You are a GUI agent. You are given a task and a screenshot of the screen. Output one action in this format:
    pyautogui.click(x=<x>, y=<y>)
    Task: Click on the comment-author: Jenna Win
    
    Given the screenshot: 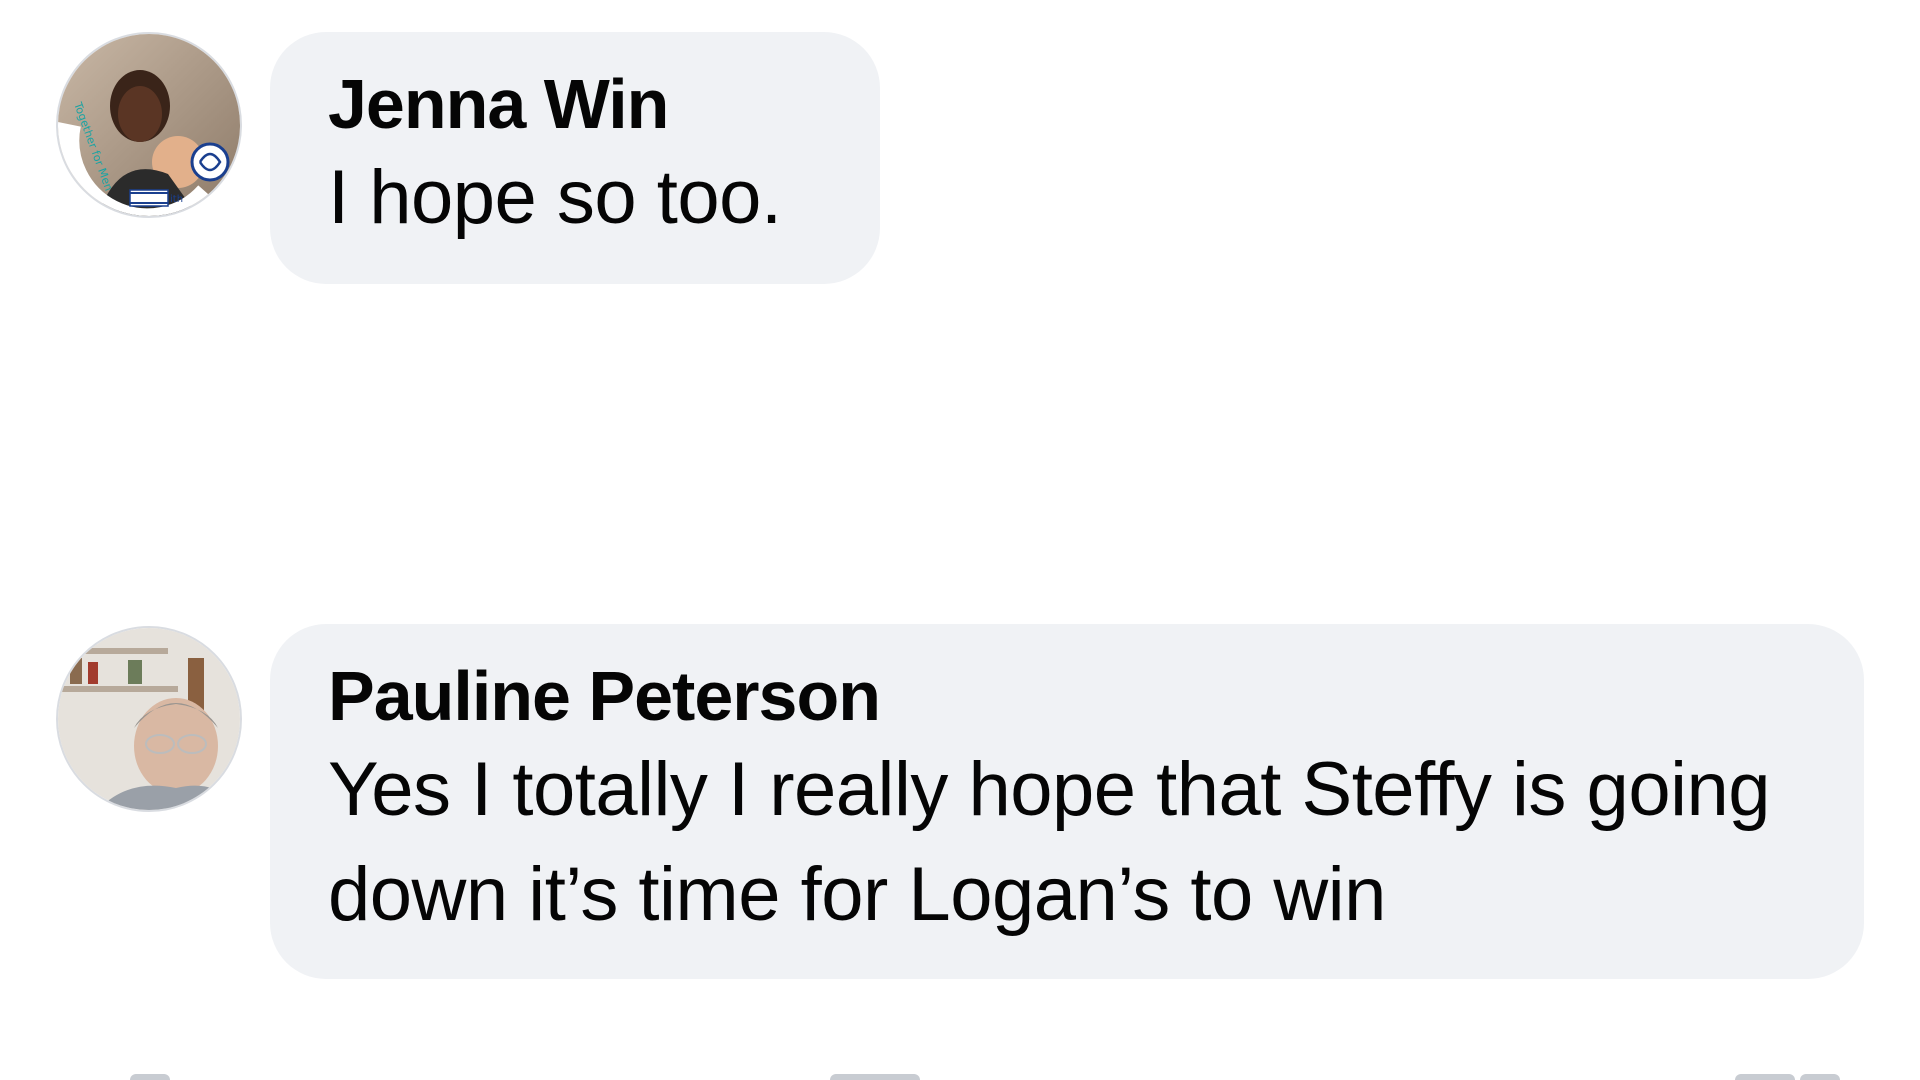 What is the action you would take?
    pyautogui.click(x=575, y=104)
    